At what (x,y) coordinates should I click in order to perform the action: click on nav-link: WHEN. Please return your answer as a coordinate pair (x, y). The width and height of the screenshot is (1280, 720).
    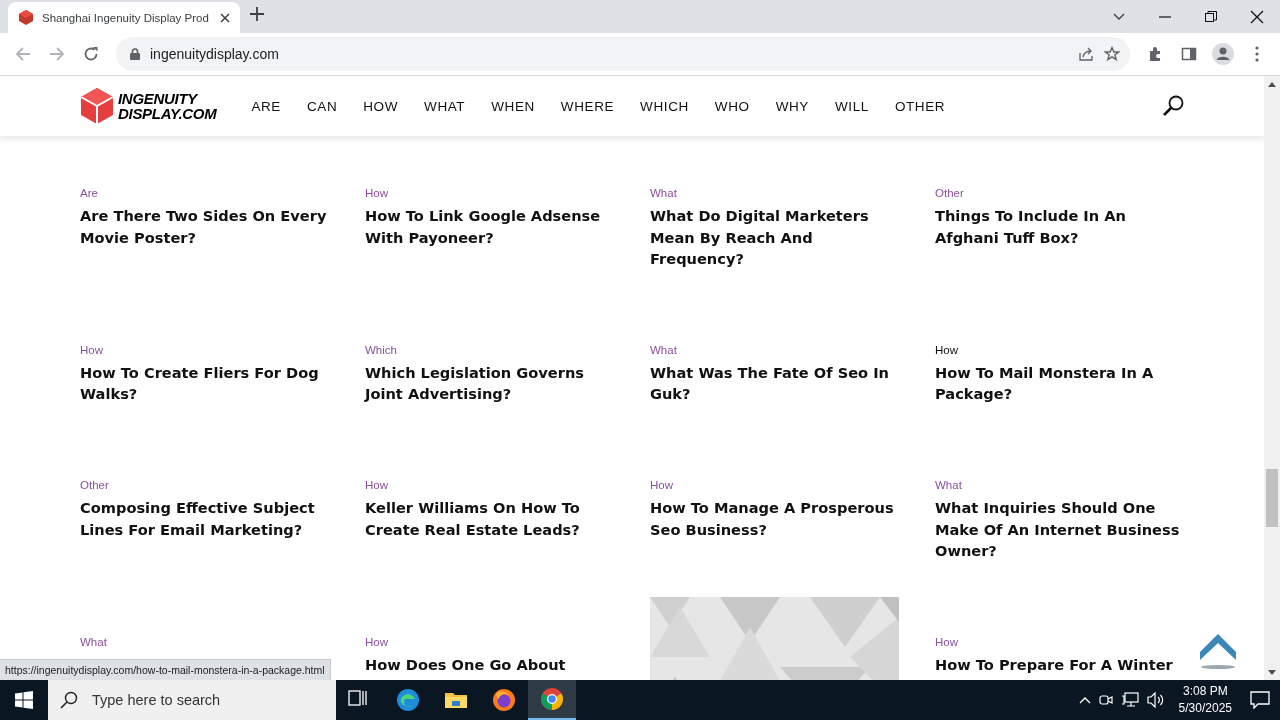
    Looking at the image, I should click on (513, 106).